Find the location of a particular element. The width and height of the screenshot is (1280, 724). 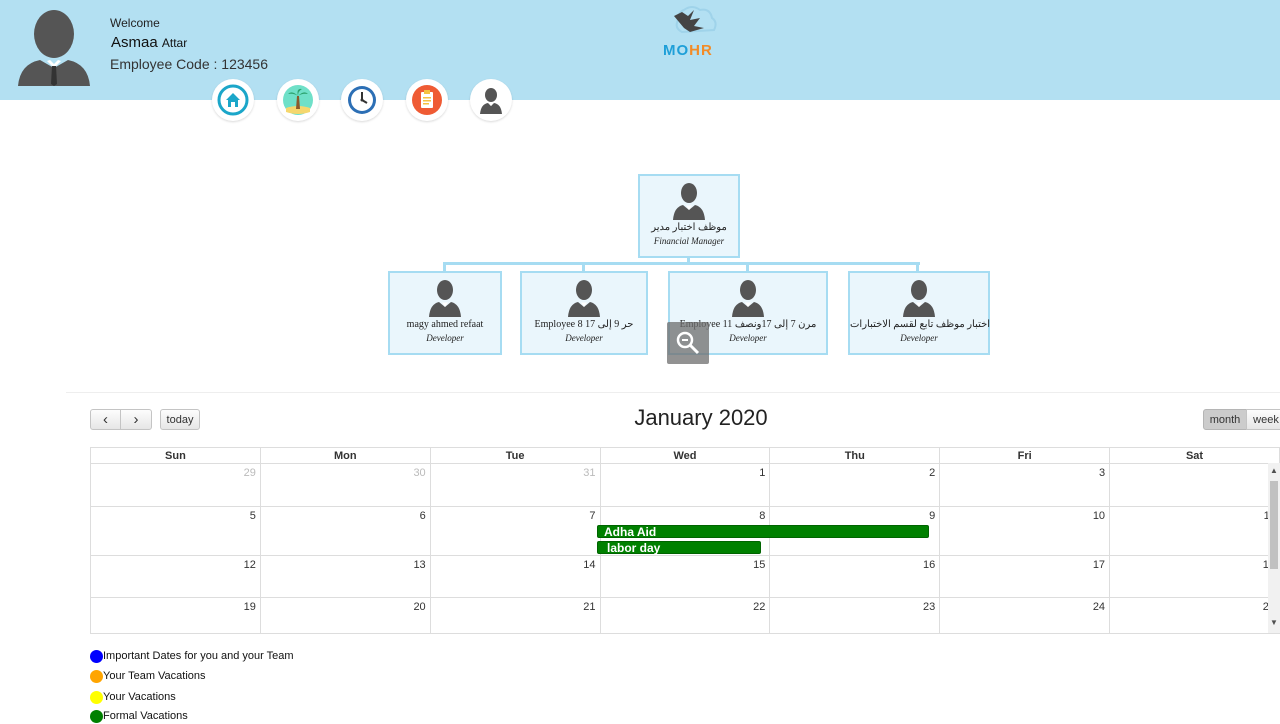

org-node-employee: magy ahmed refaat Developer is located at coordinates (445, 313).